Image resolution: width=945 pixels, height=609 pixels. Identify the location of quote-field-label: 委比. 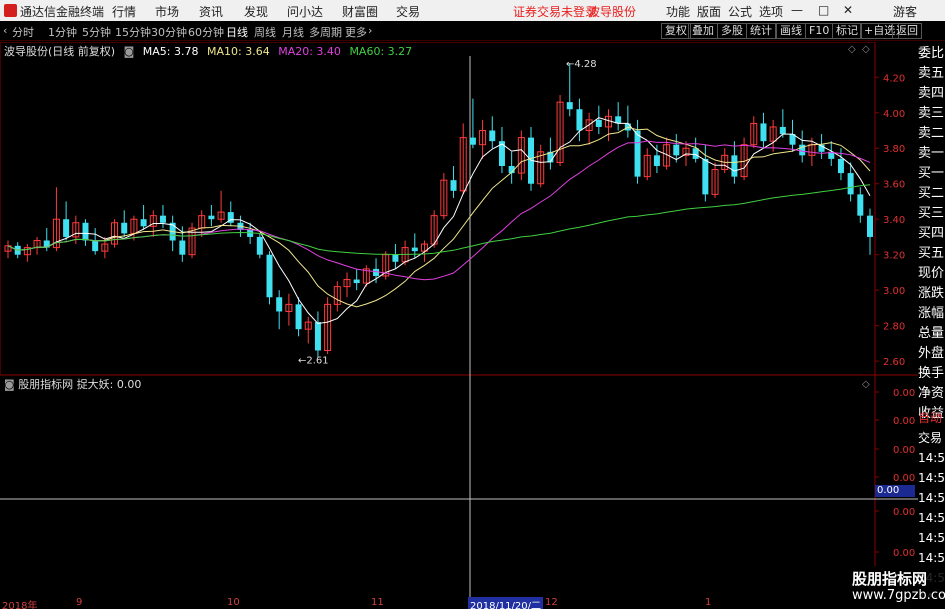
(931, 54).